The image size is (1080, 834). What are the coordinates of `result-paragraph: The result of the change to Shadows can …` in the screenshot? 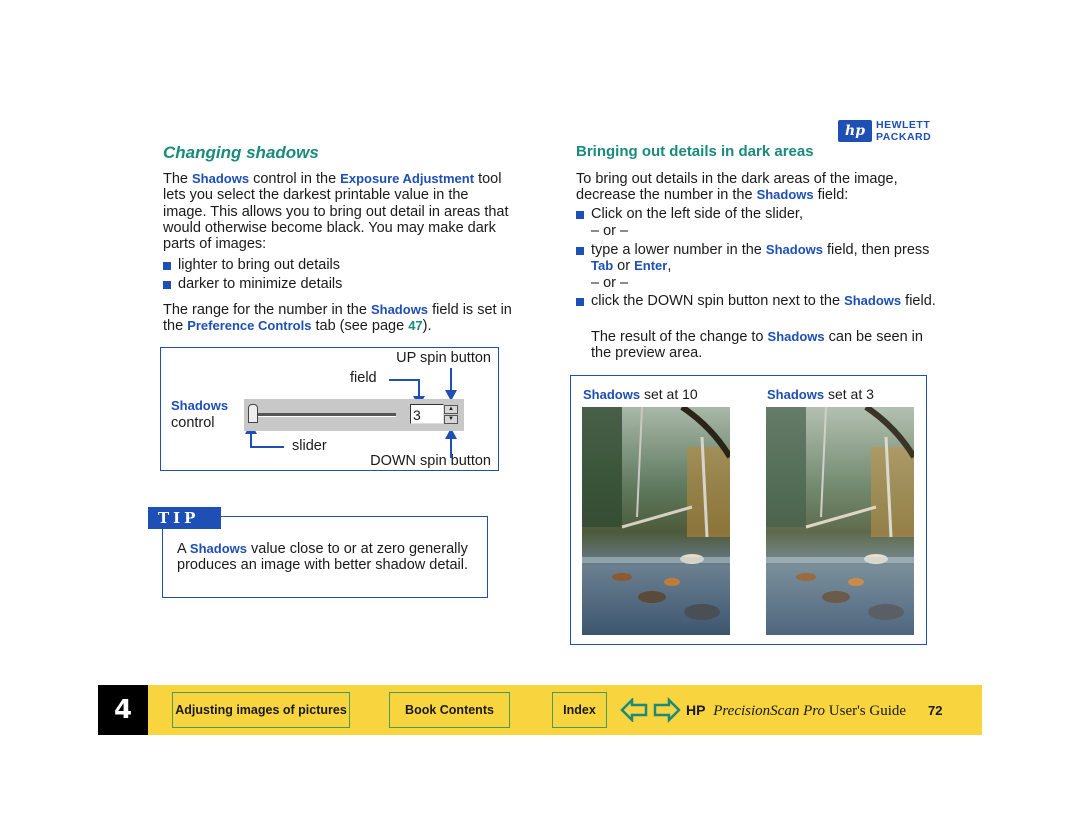 It's located at (763, 345).